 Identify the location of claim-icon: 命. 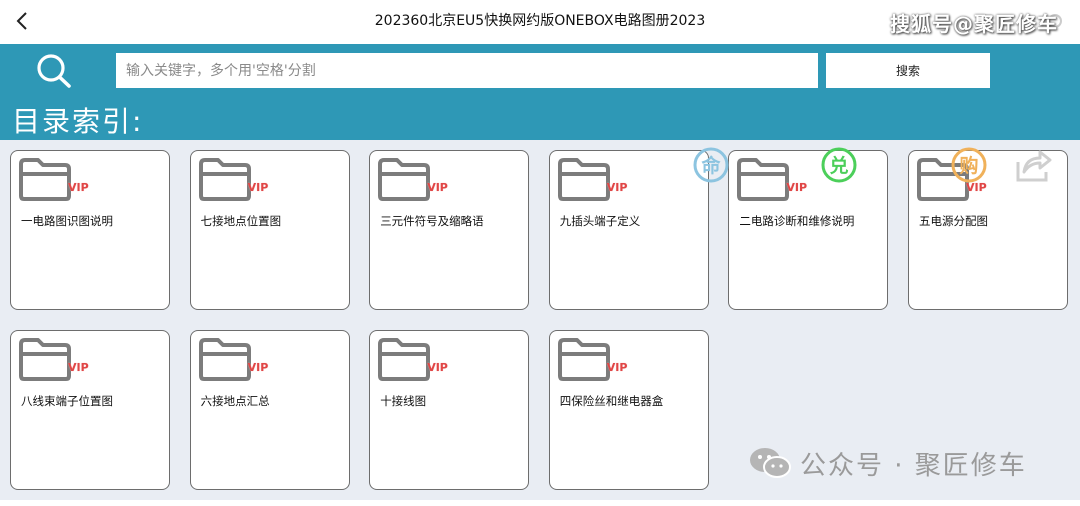
(711, 165).